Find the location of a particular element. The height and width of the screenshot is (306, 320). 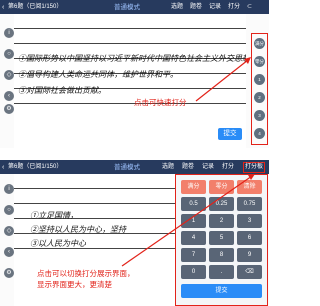

annotation-quick-score: 点击可快速打分 is located at coordinates (160, 102).